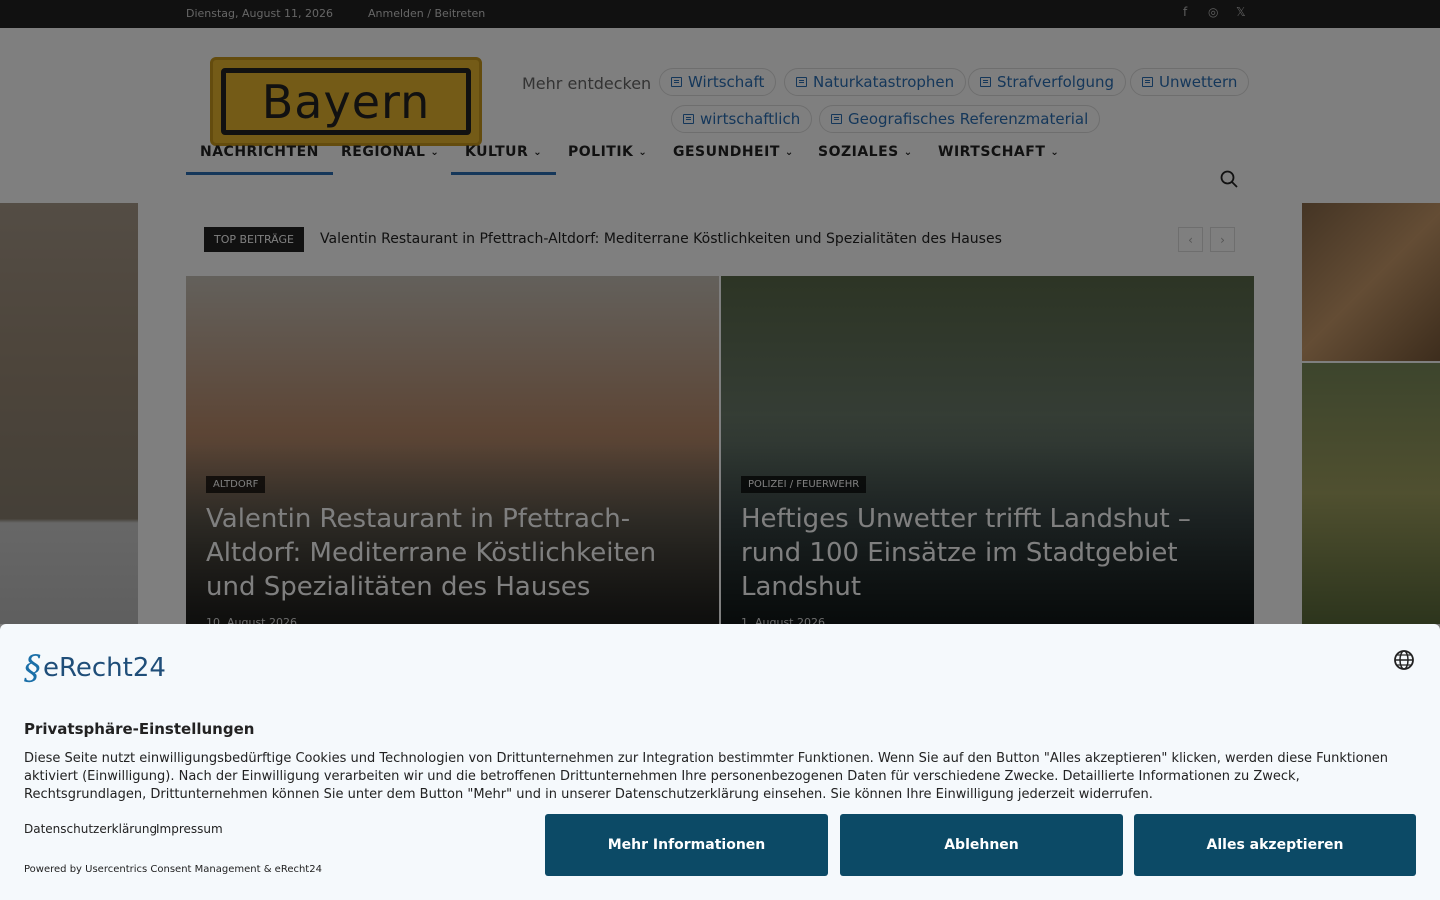  Describe the element at coordinates (90, 829) in the screenshot. I see `privacy-policy-link: Datenschutzerklärung` at that location.